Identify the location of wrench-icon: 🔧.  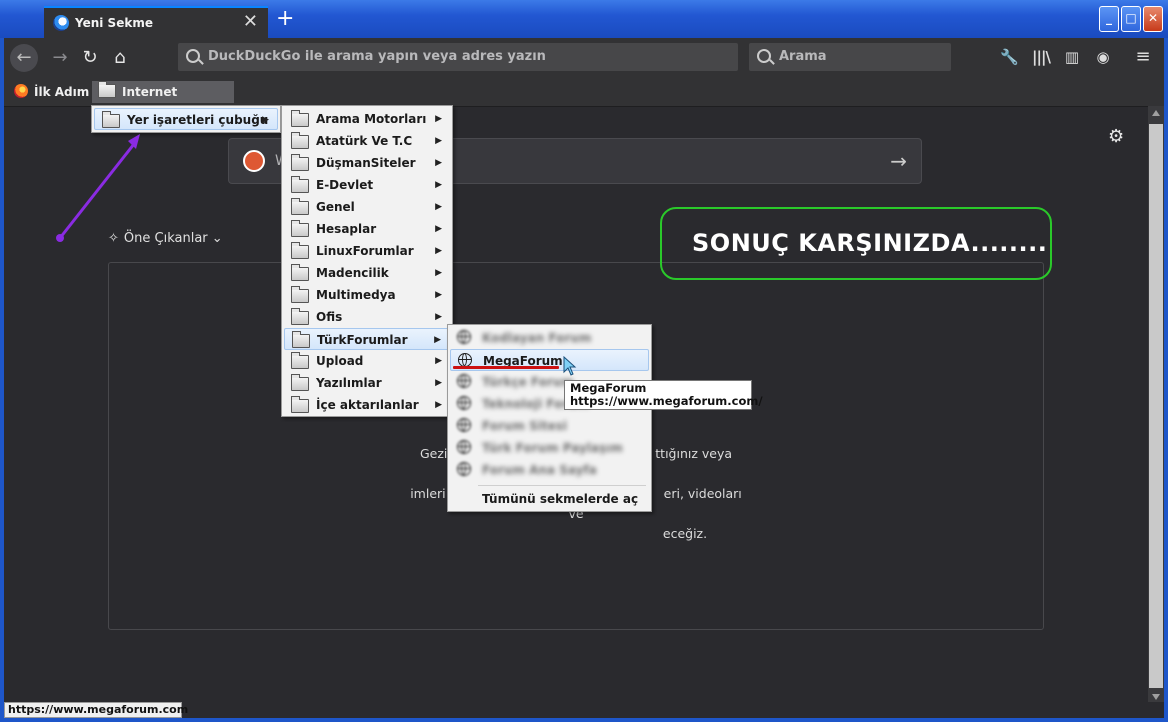
(1009, 57).